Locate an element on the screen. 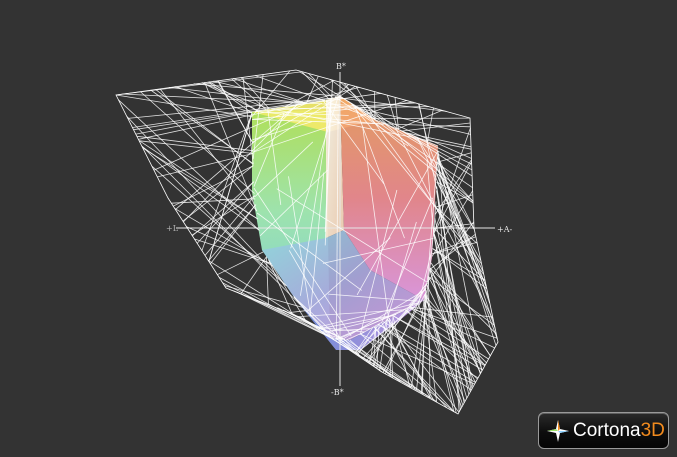  logo-suffix-text: 3D is located at coordinates (652, 430).